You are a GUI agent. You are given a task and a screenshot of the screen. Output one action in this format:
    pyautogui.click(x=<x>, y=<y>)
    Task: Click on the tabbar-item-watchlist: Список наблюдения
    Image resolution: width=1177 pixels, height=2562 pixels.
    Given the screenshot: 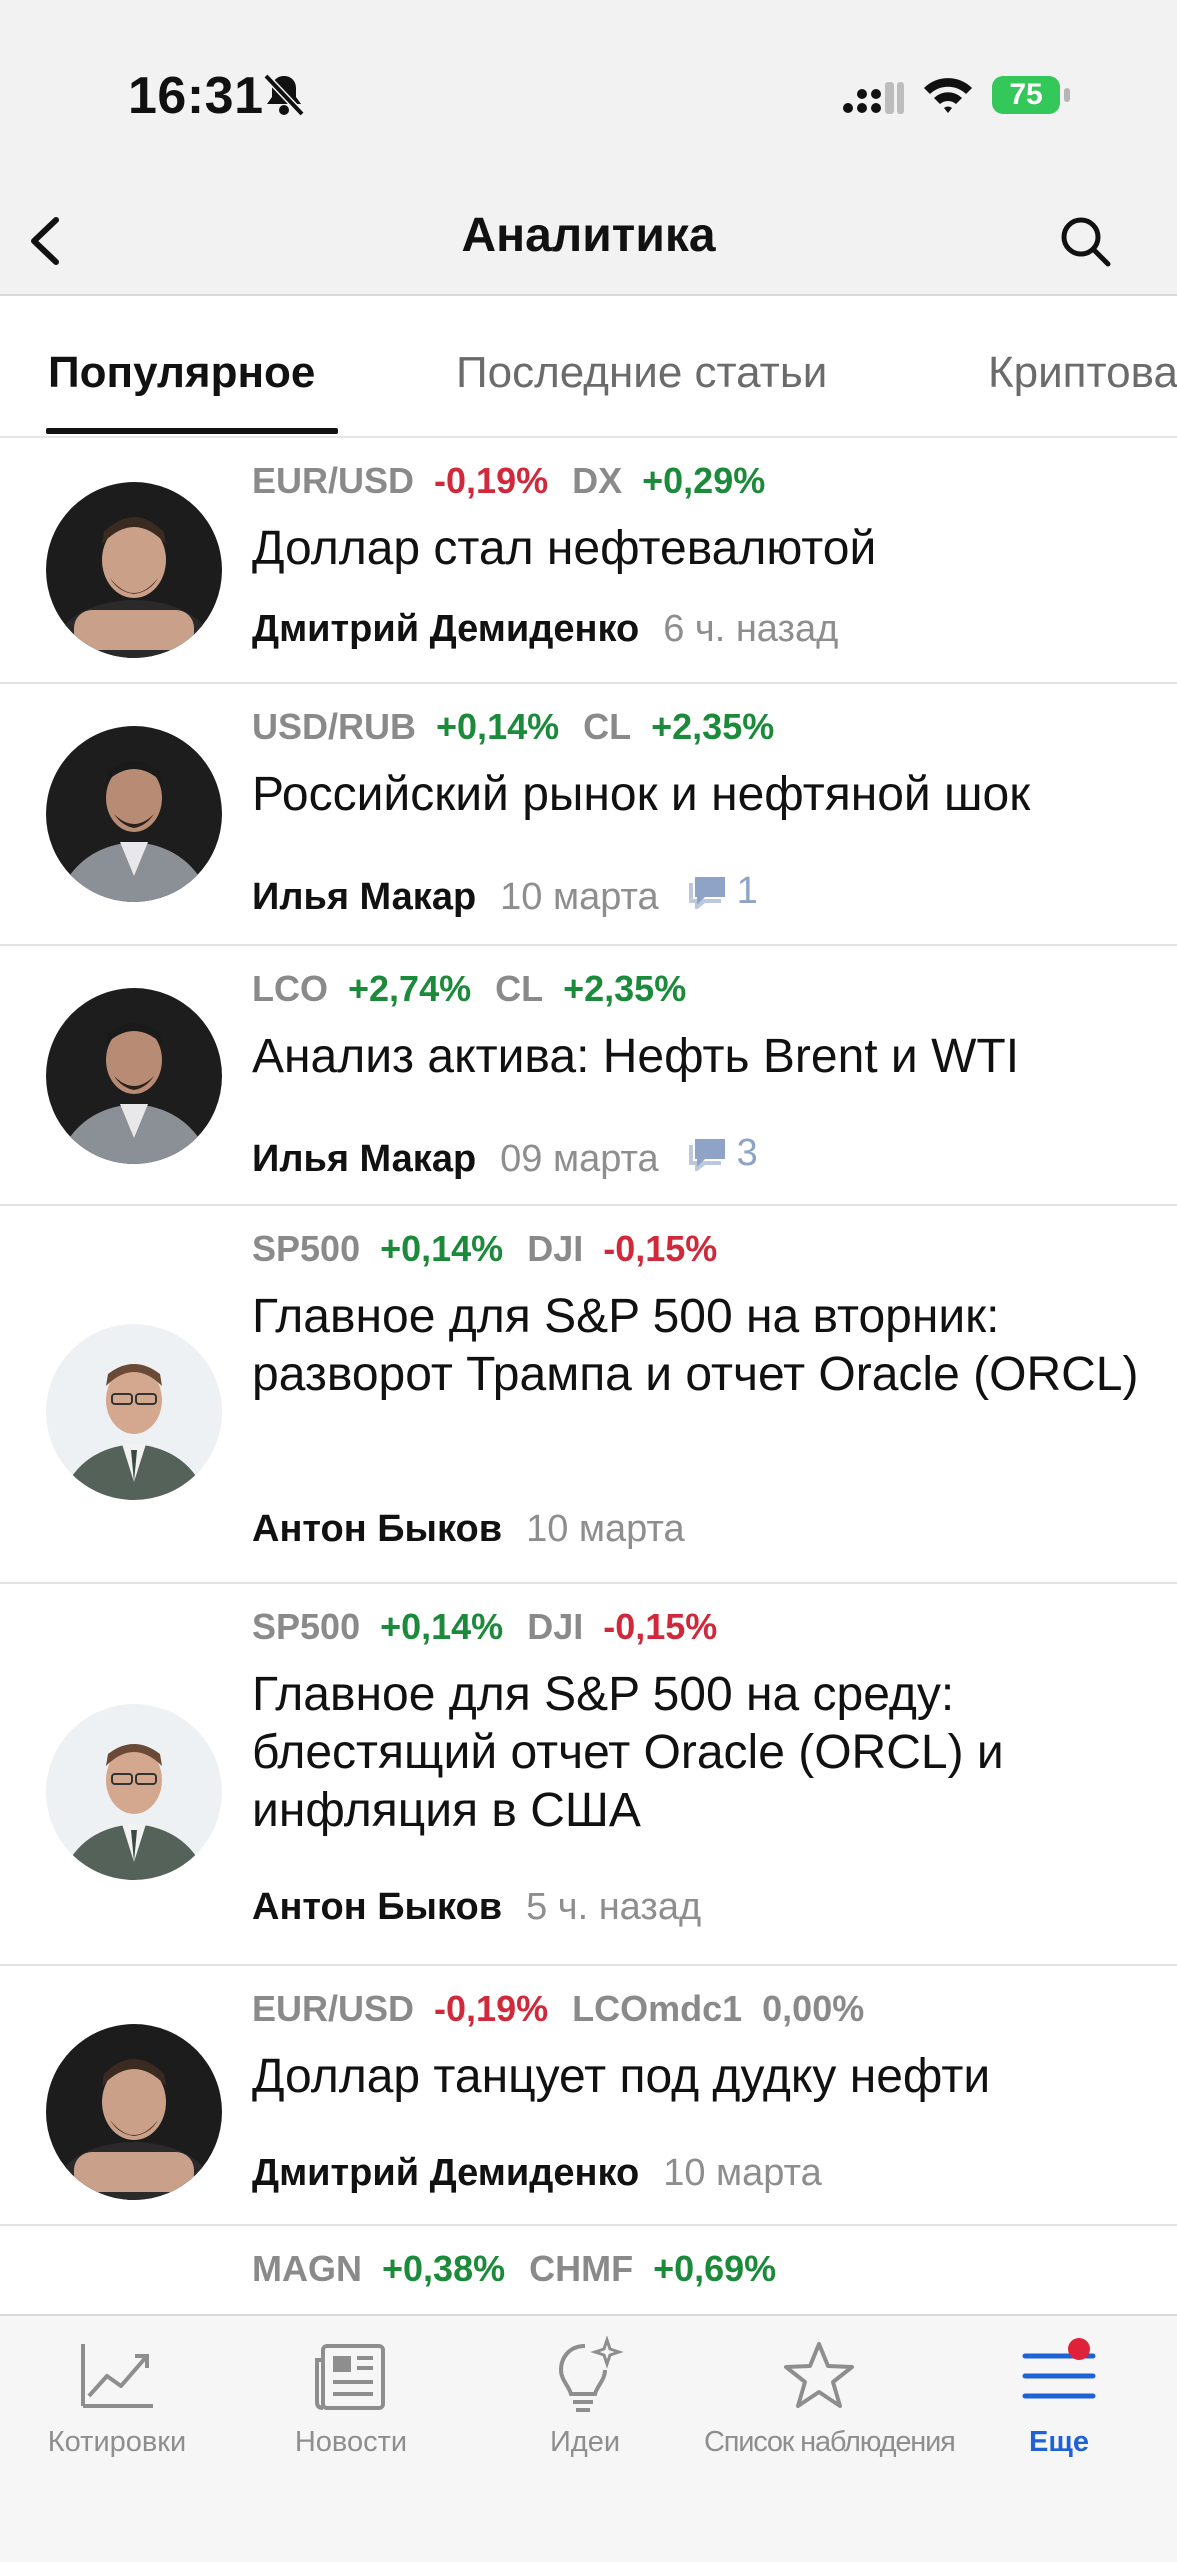 What is the action you would take?
    pyautogui.click(x=830, y=2397)
    